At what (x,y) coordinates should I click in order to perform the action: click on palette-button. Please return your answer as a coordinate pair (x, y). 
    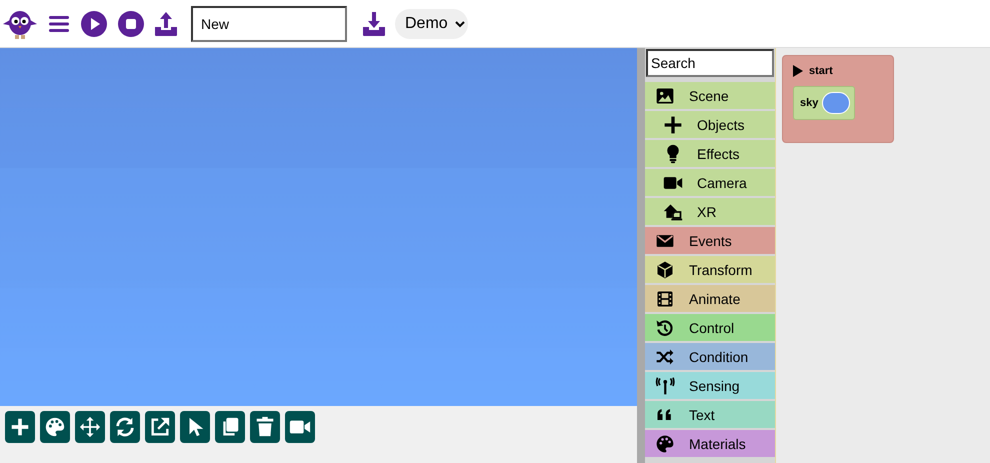
    Looking at the image, I should click on (55, 427).